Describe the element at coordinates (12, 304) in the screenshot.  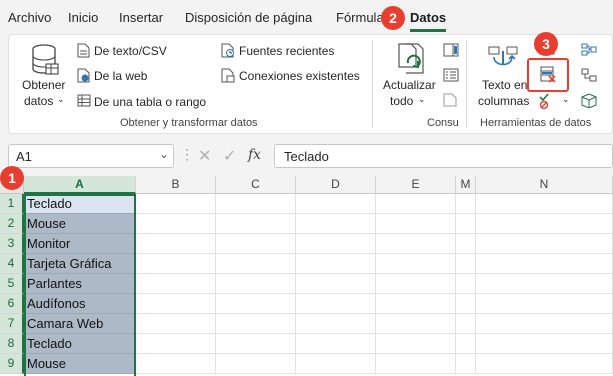
I see `row-header: 6` at that location.